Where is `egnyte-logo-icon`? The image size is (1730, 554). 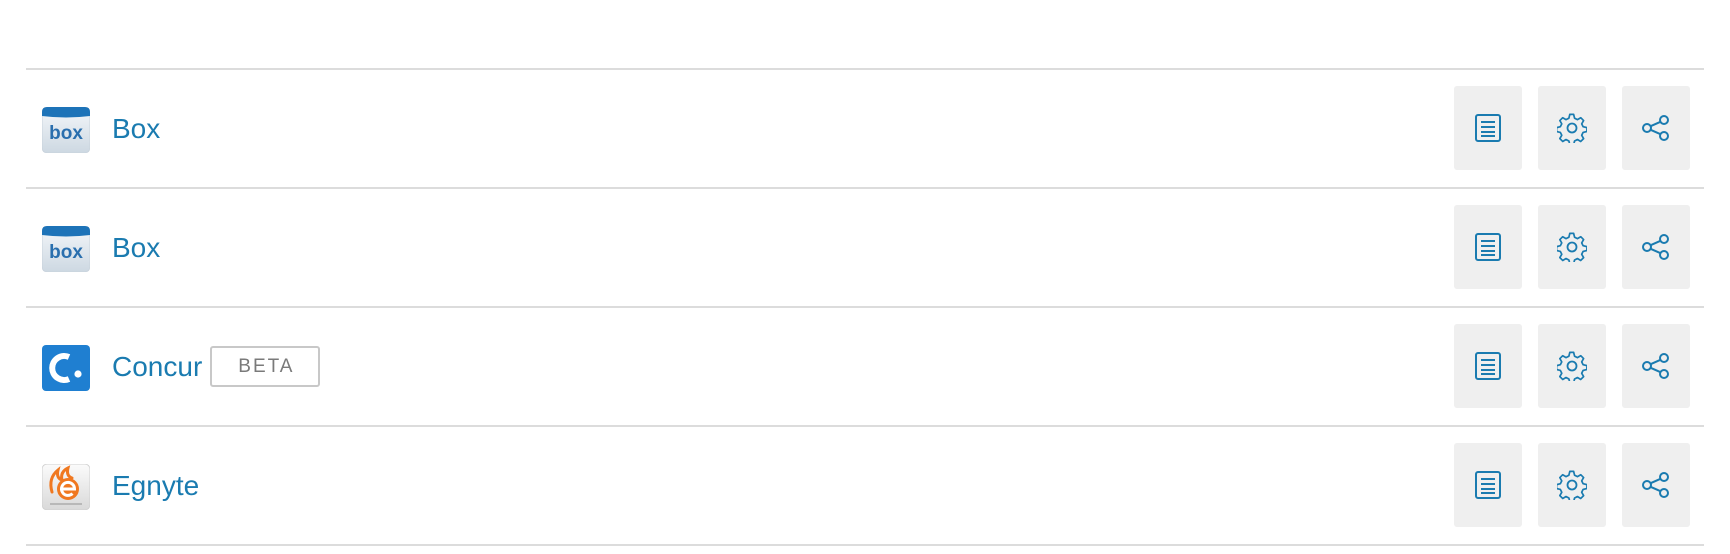 egnyte-logo-icon is located at coordinates (66, 487).